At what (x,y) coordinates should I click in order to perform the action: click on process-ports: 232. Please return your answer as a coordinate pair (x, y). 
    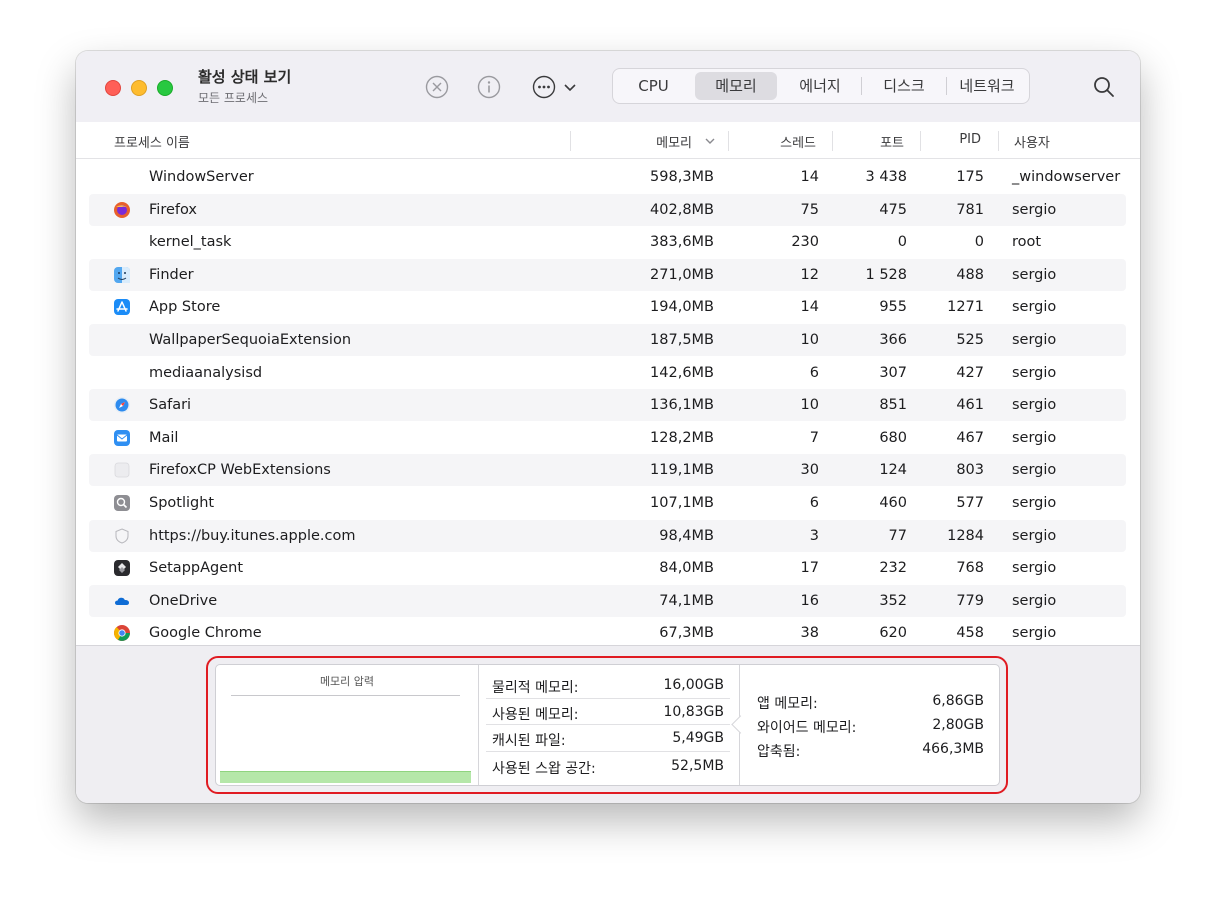
    Looking at the image, I should click on (893, 568).